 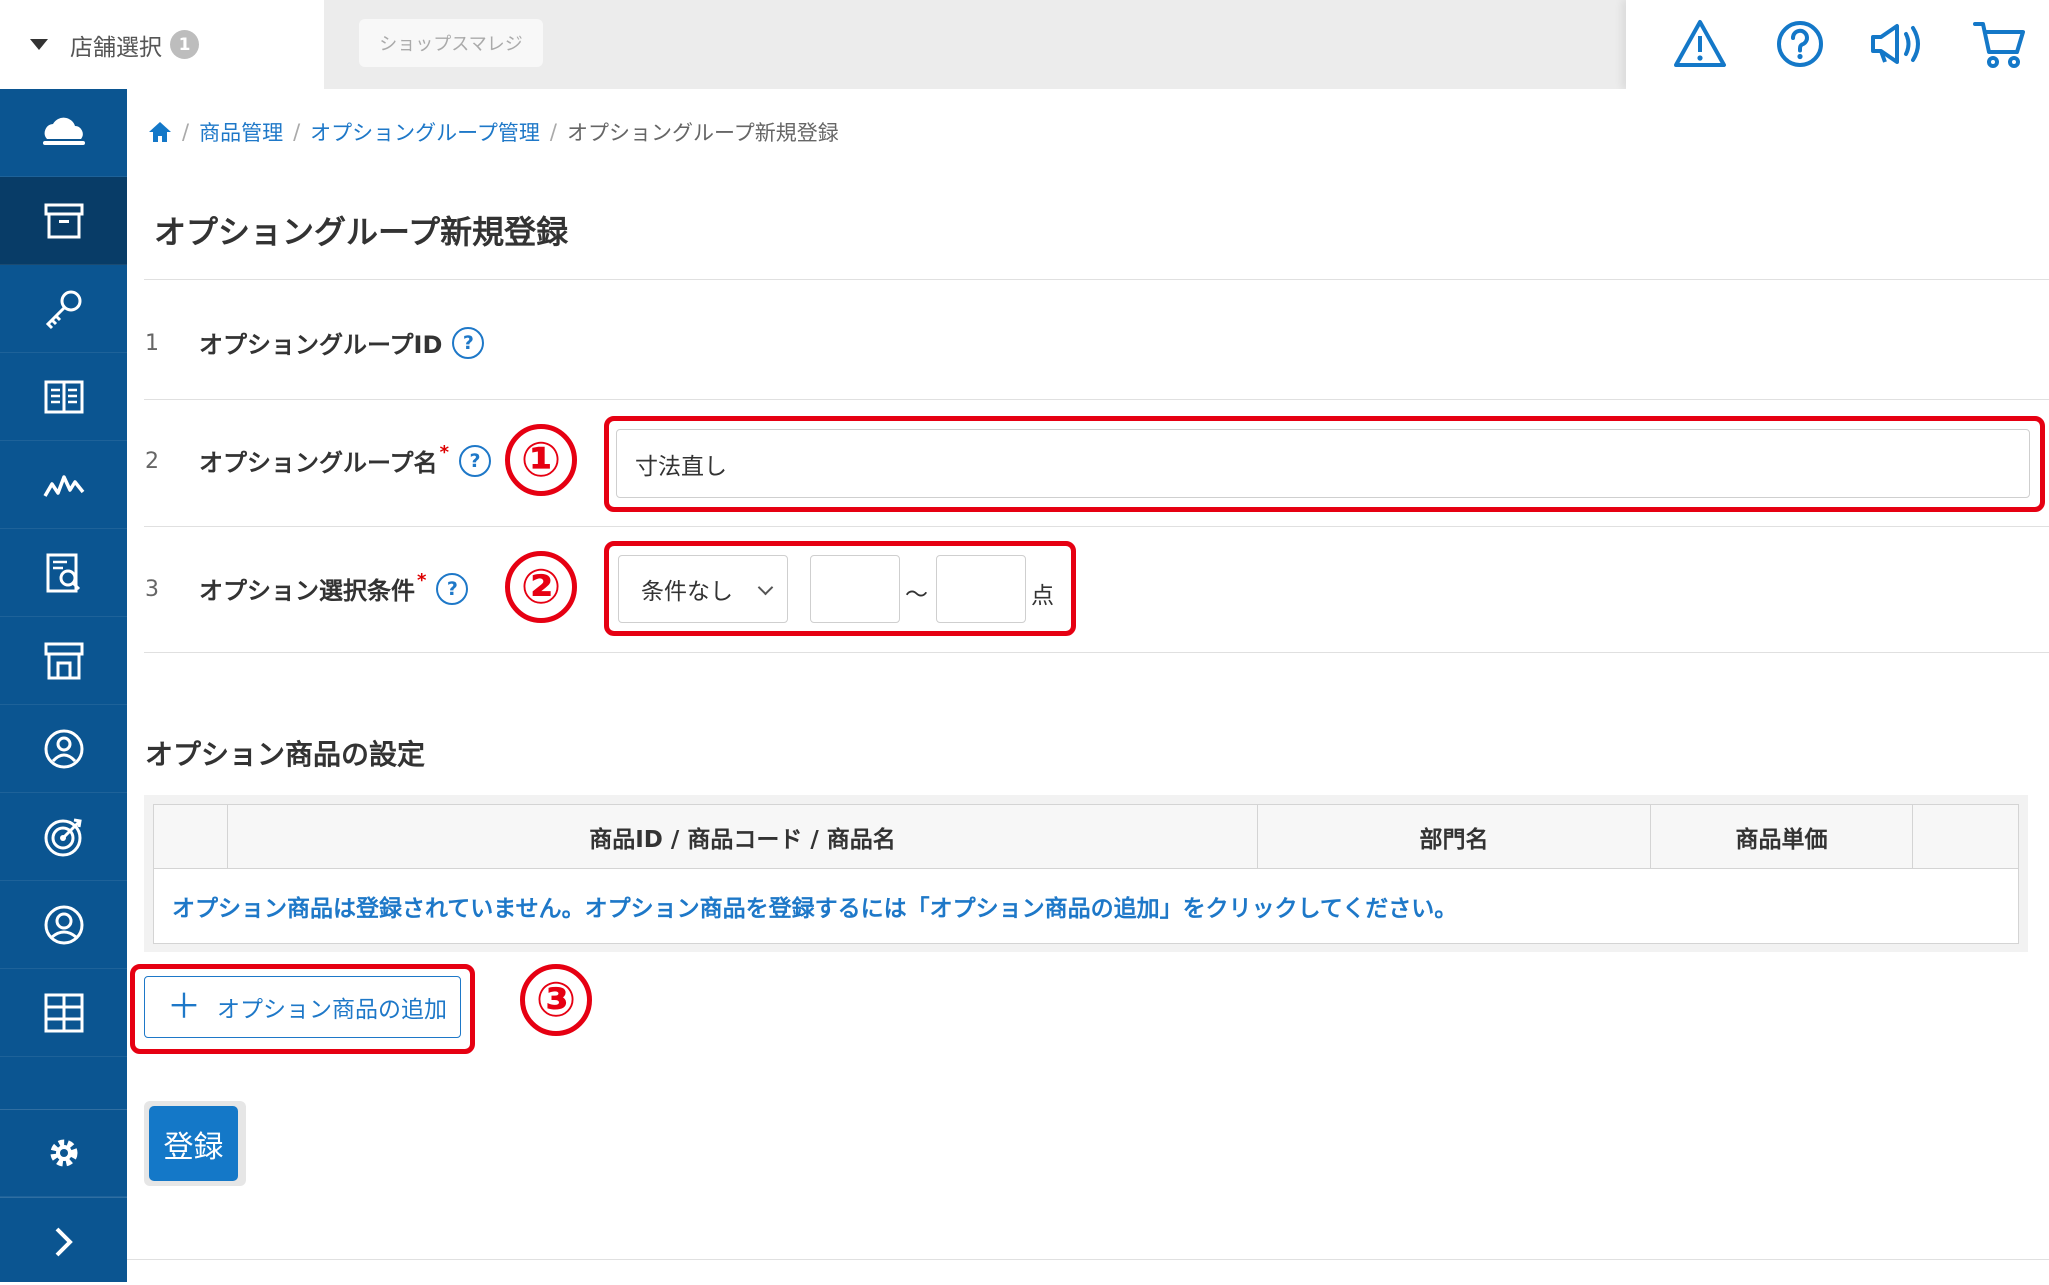 What do you see at coordinates (345, 460) in the screenshot?
I see `option-group-name-label: オプショングループ名 * ?` at bounding box center [345, 460].